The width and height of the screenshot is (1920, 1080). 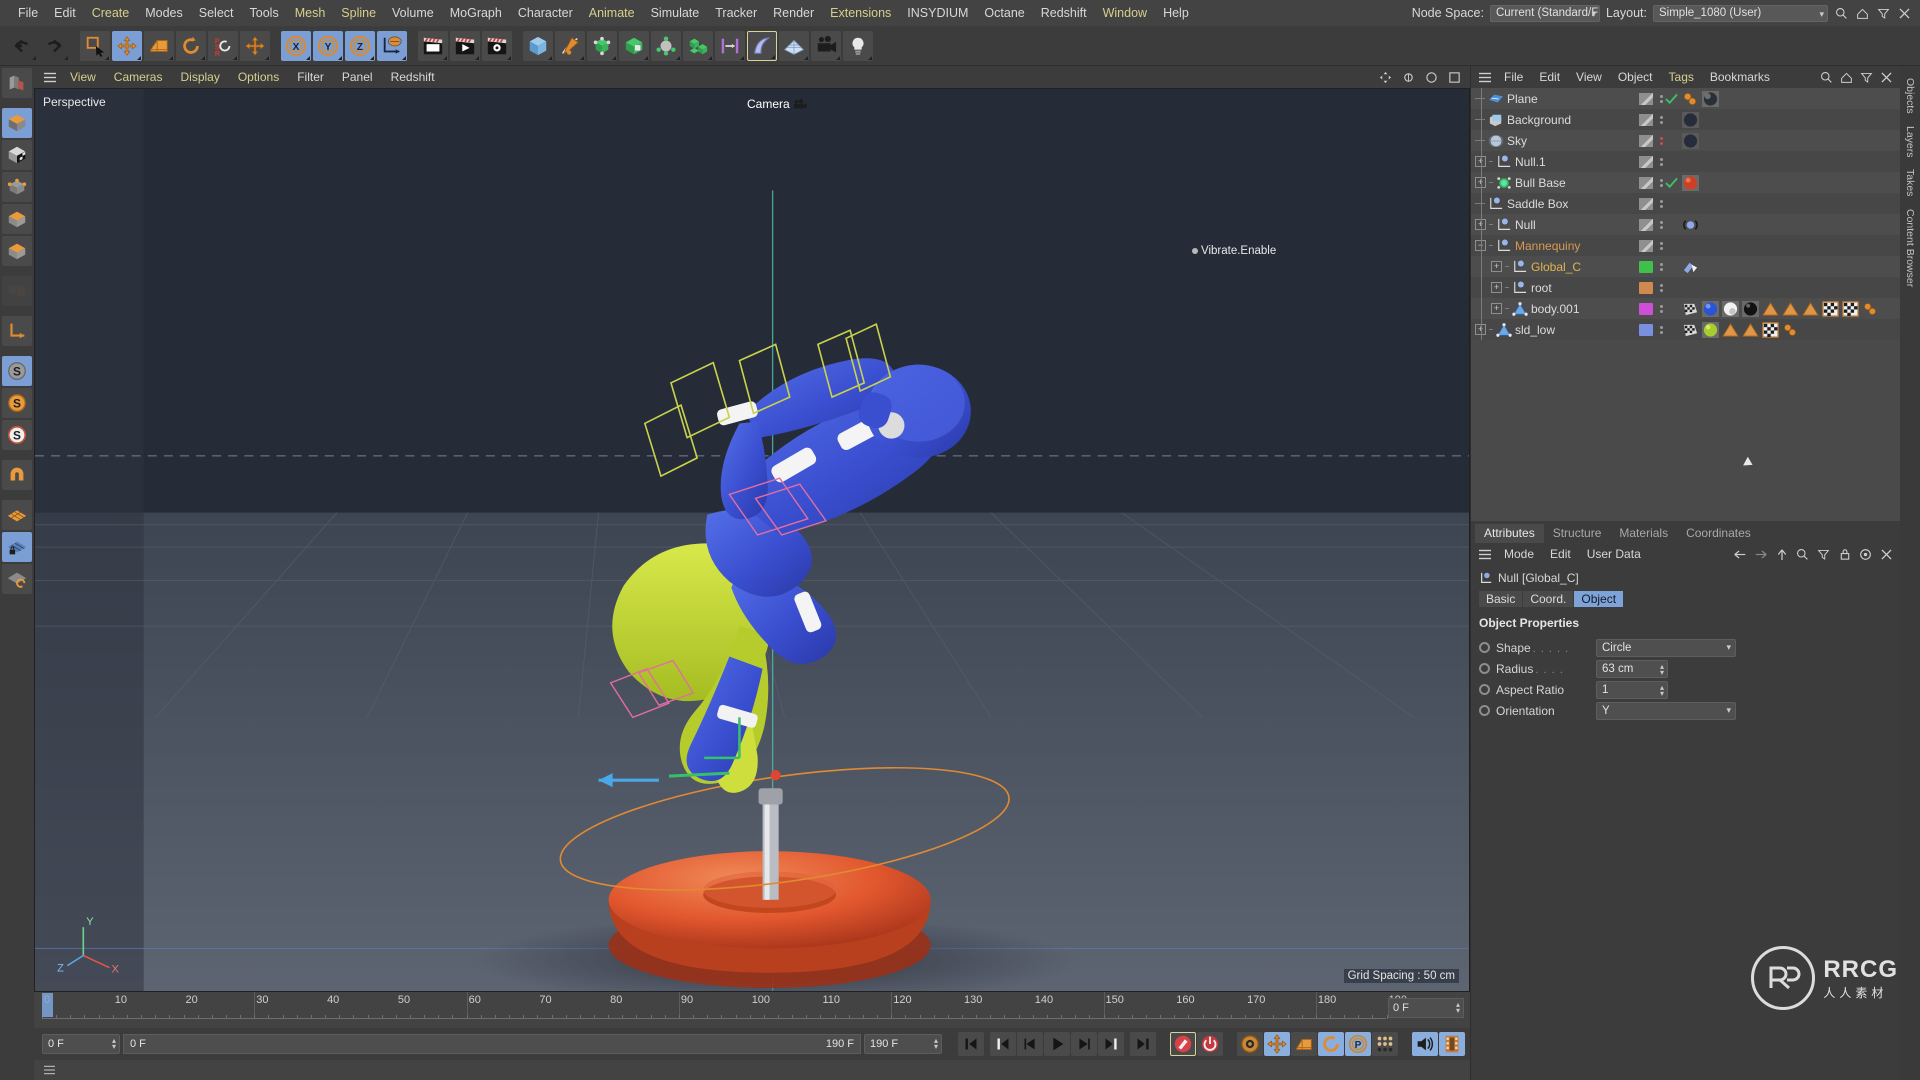 I want to click on maximize-view-icon, so click(x=1454, y=77).